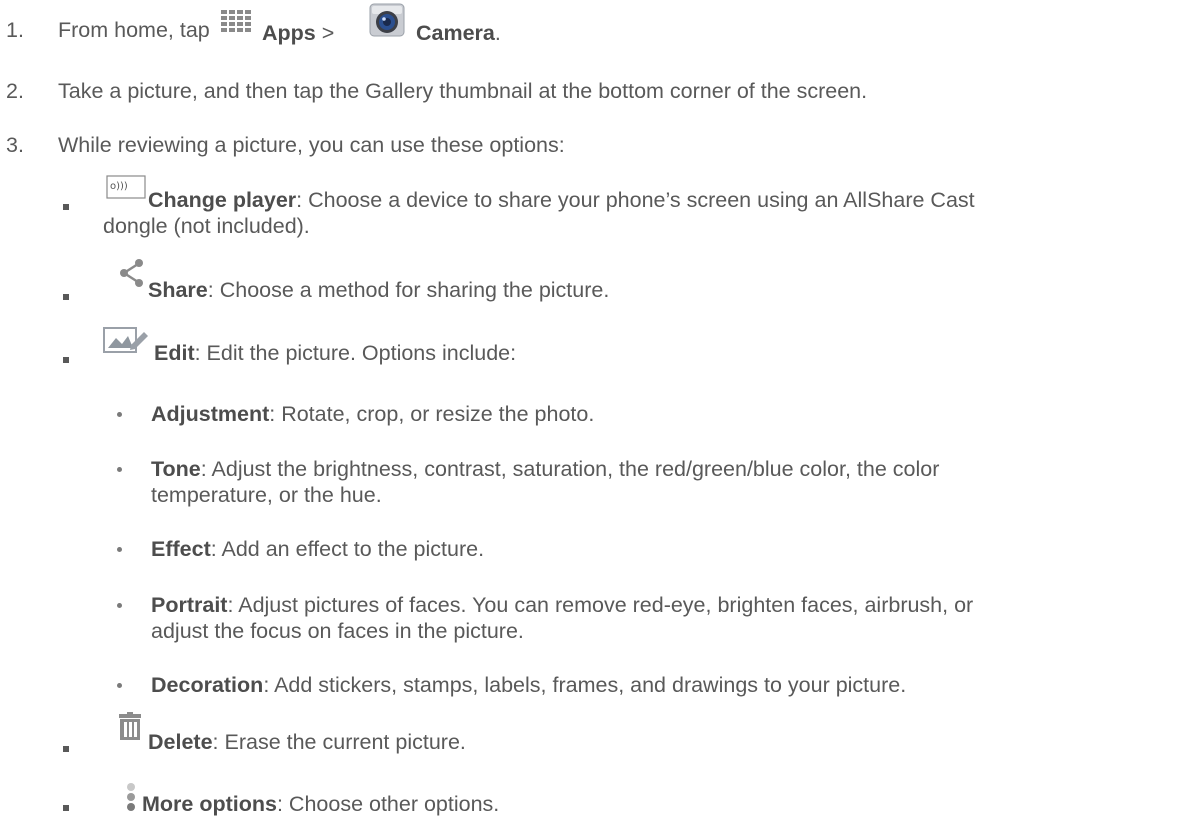 Image resolution: width=1180 pixels, height=825 pixels. Describe the element at coordinates (590, 33) in the screenshot. I see `step-1: 1. From home, tap` at that location.